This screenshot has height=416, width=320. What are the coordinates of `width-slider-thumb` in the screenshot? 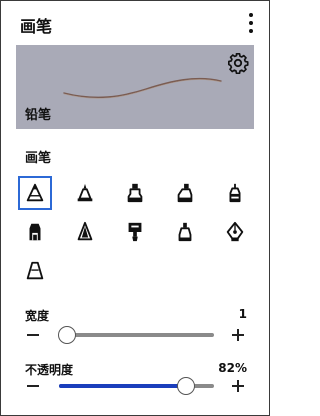 It's located at (66, 335).